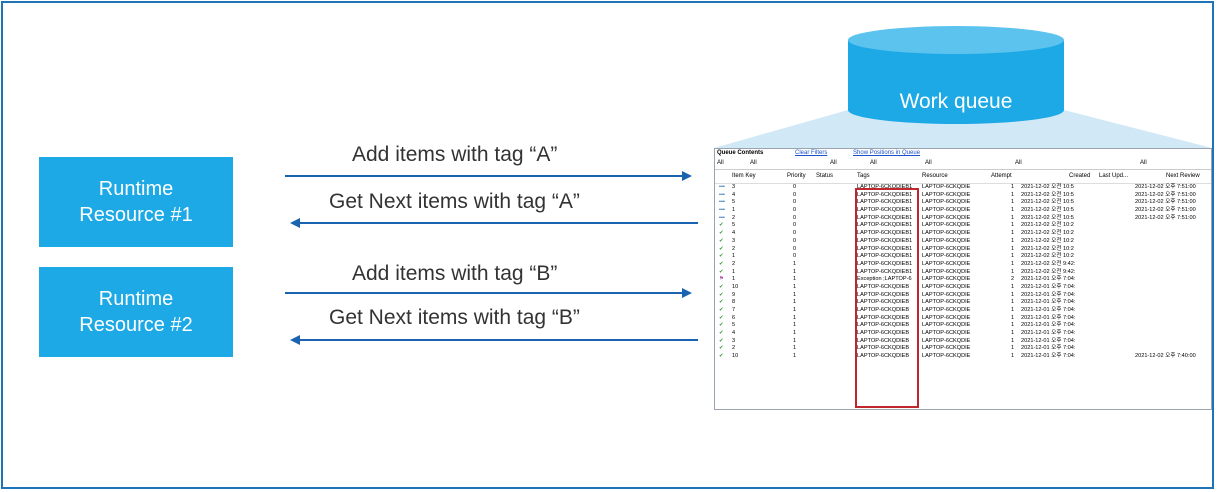  I want to click on col-priority: Priority, so click(796, 176).